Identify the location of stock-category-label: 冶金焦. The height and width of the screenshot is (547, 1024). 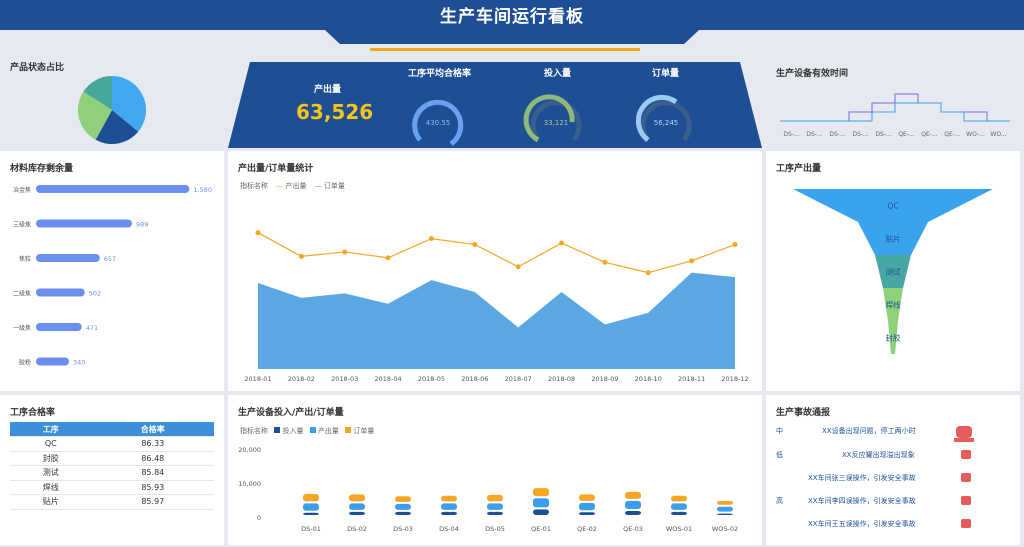
(22, 190).